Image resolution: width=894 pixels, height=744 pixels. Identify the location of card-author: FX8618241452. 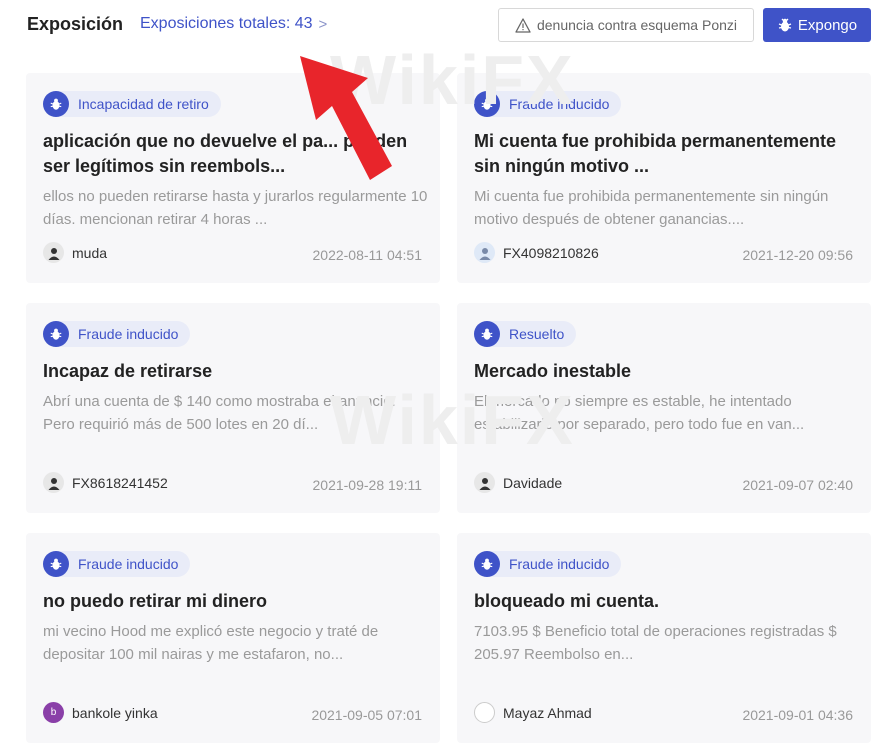
(105, 482).